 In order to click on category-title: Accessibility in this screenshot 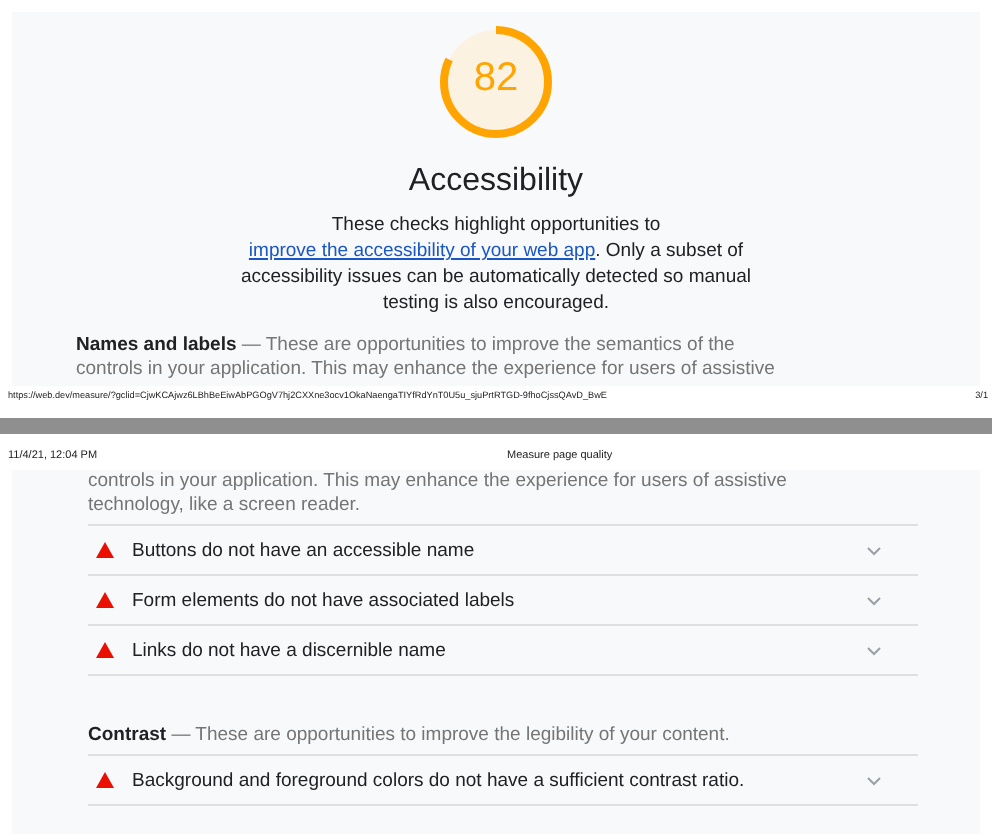, I will do `click(496, 182)`.